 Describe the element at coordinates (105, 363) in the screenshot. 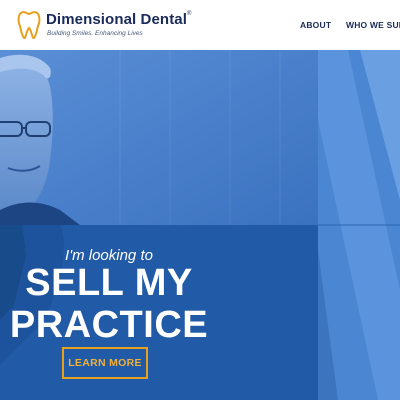

I see `learn-more-button: LEARN MORE` at that location.